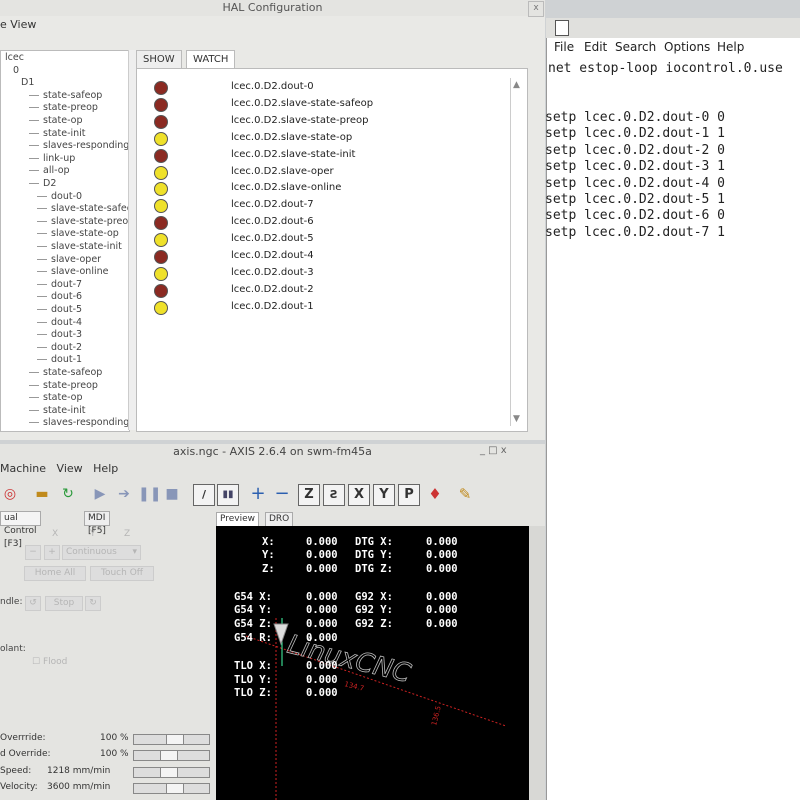 The width and height of the screenshot is (800, 800). What do you see at coordinates (172, 494) in the screenshot?
I see `stop-icon: ■` at bounding box center [172, 494].